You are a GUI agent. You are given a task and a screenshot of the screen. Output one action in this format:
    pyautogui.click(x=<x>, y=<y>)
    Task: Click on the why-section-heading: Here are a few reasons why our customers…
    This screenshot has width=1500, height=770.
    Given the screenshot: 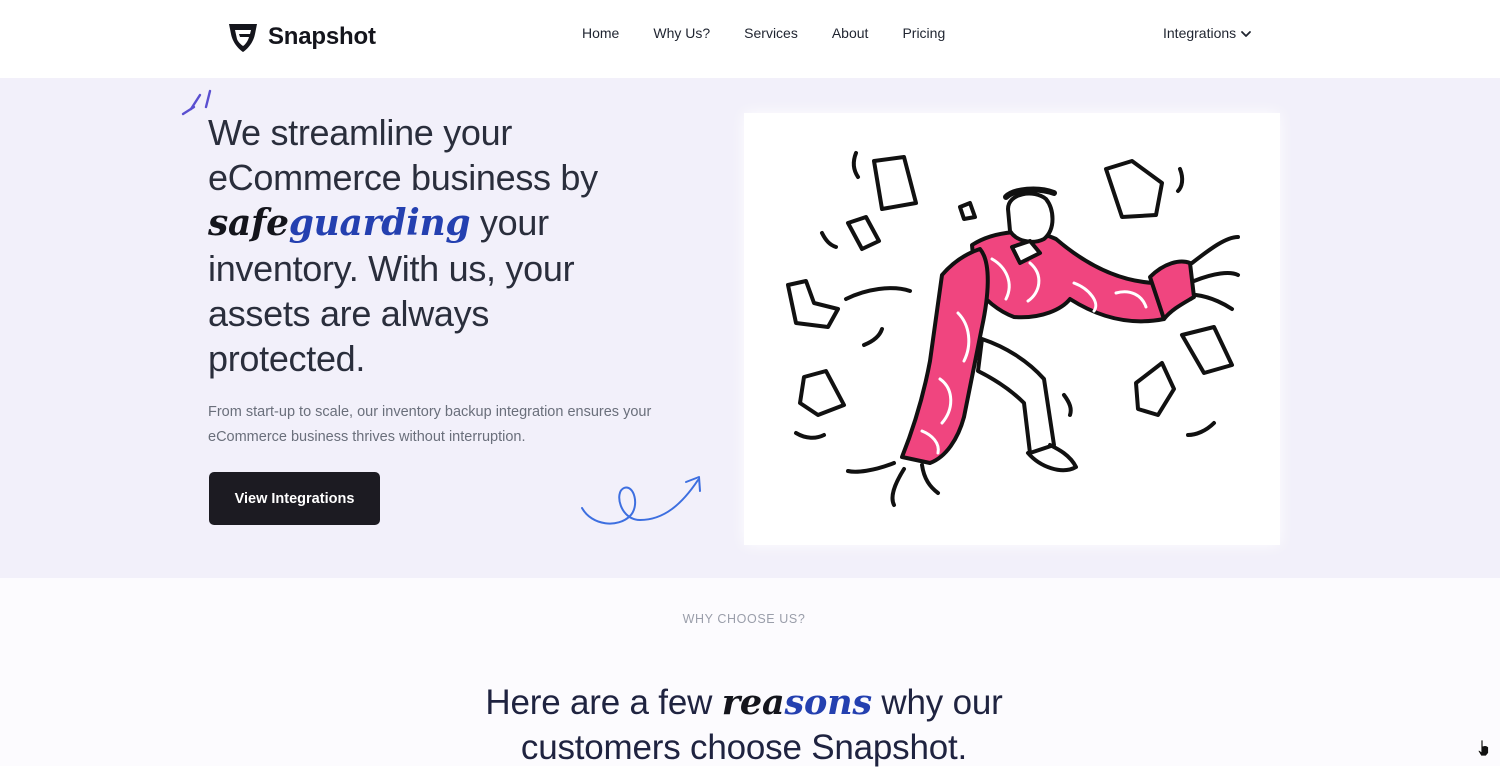 What is the action you would take?
    pyautogui.click(x=744, y=725)
    